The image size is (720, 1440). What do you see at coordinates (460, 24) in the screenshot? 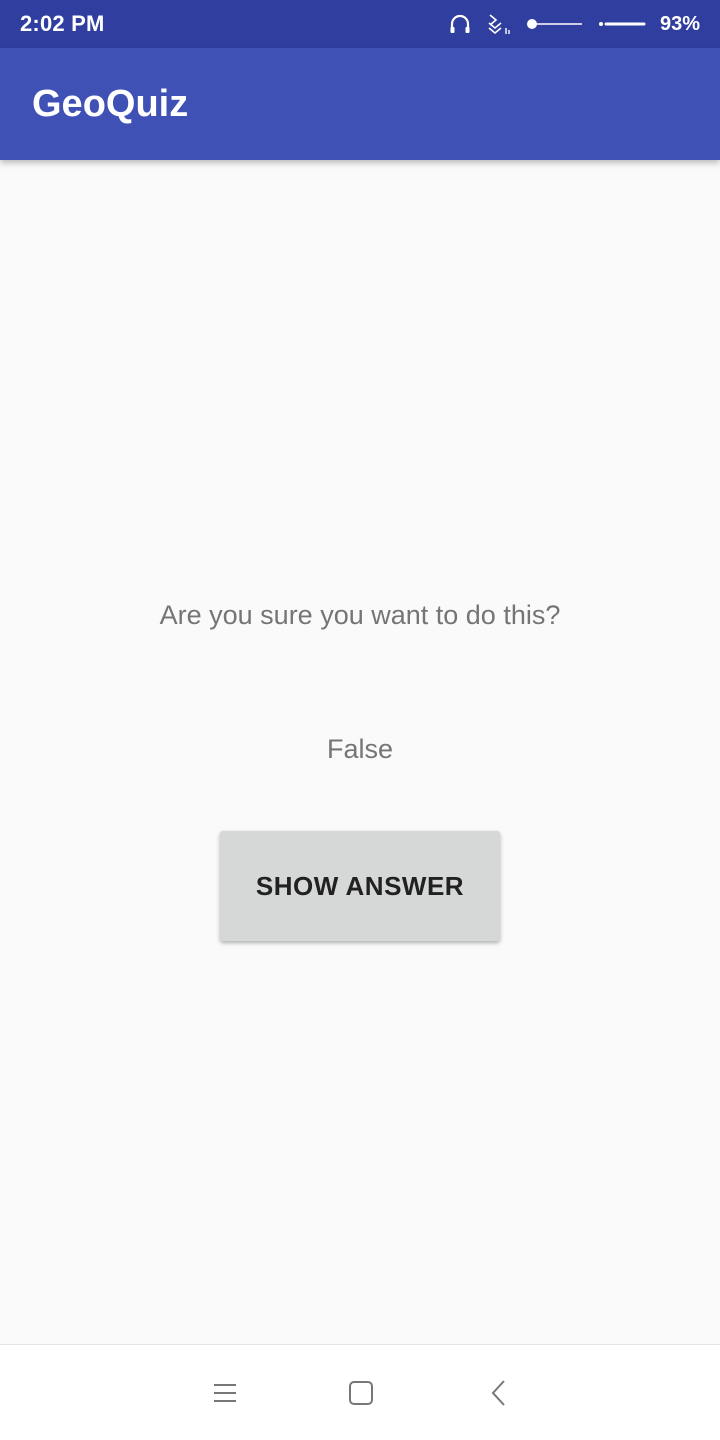
I see `headphones-icon` at bounding box center [460, 24].